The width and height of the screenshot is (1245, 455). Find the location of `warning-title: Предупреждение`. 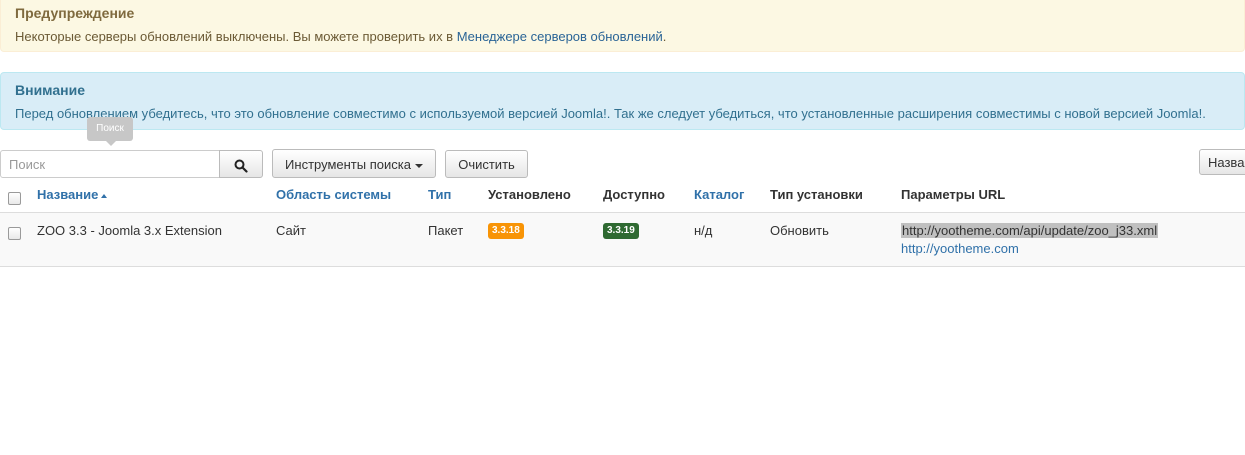

warning-title: Предупреждение is located at coordinates (75, 13).